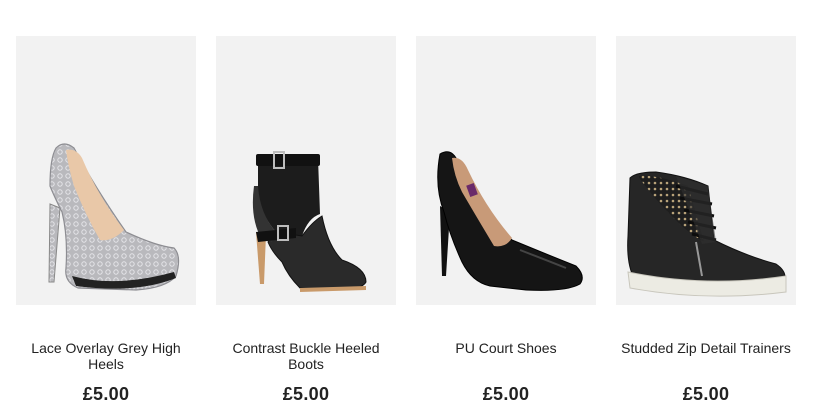  Describe the element at coordinates (306, 357) in the screenshot. I see `product-name: Contrast Buckle Heeled Boots` at that location.